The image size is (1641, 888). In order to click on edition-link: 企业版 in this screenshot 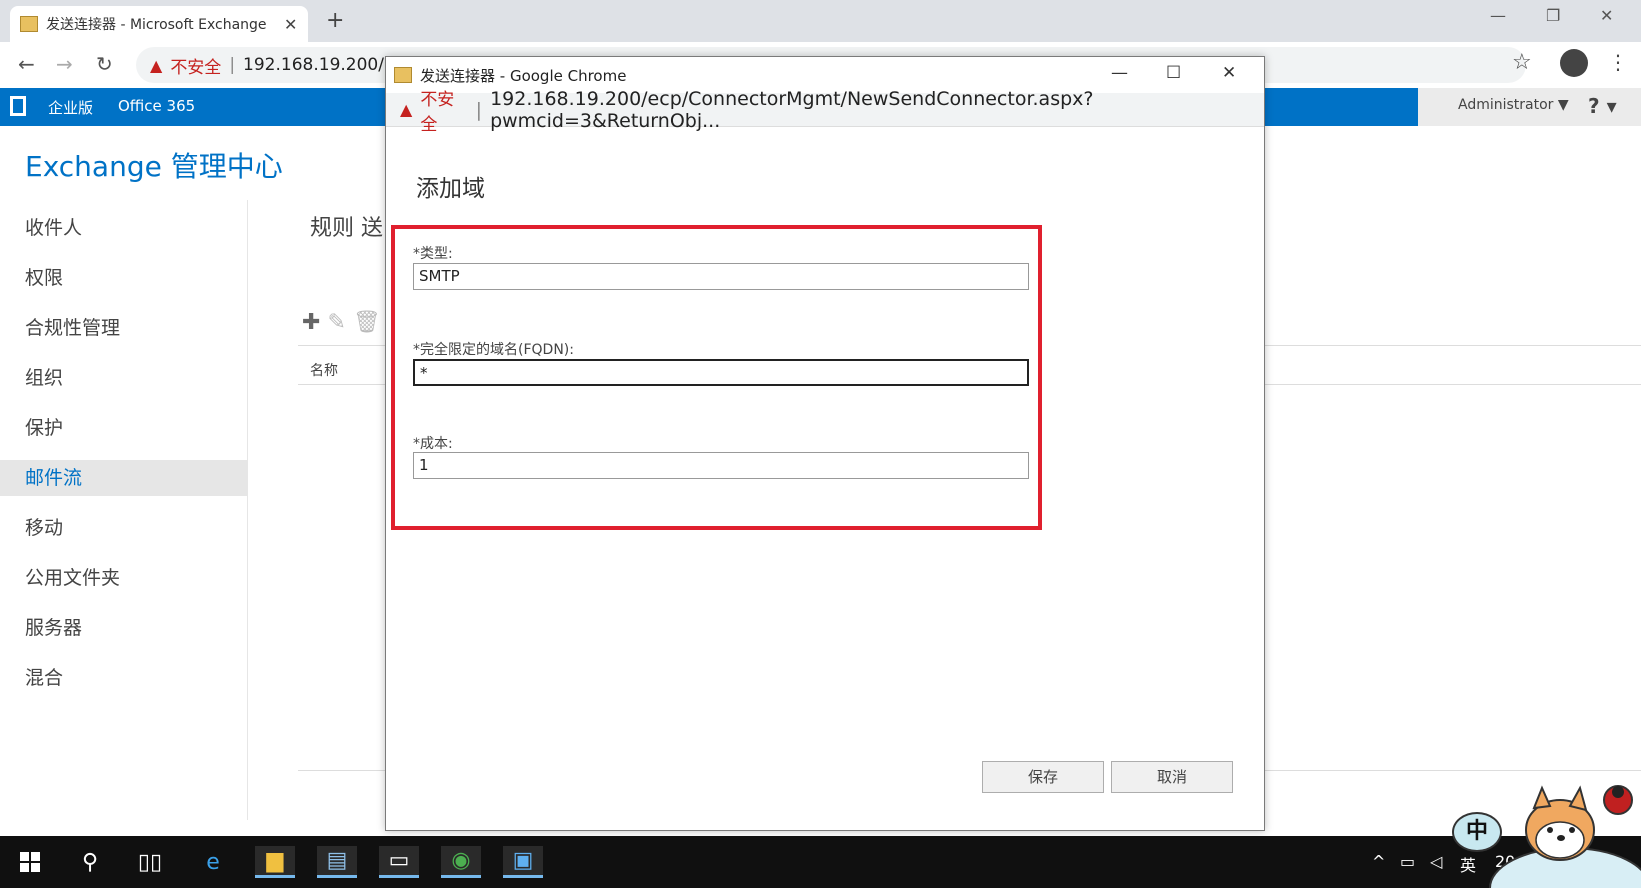, I will do `click(70, 107)`.